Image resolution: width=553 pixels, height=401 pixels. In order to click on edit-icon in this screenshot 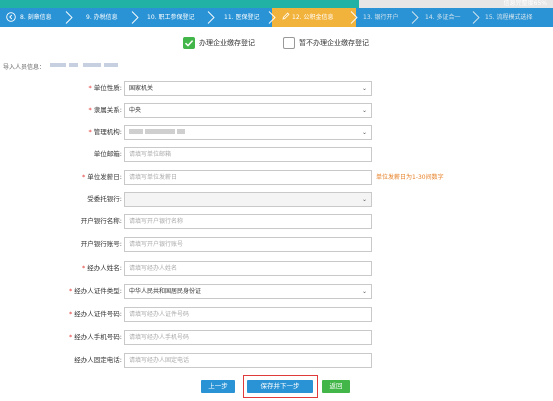, I will do `click(286, 16)`.